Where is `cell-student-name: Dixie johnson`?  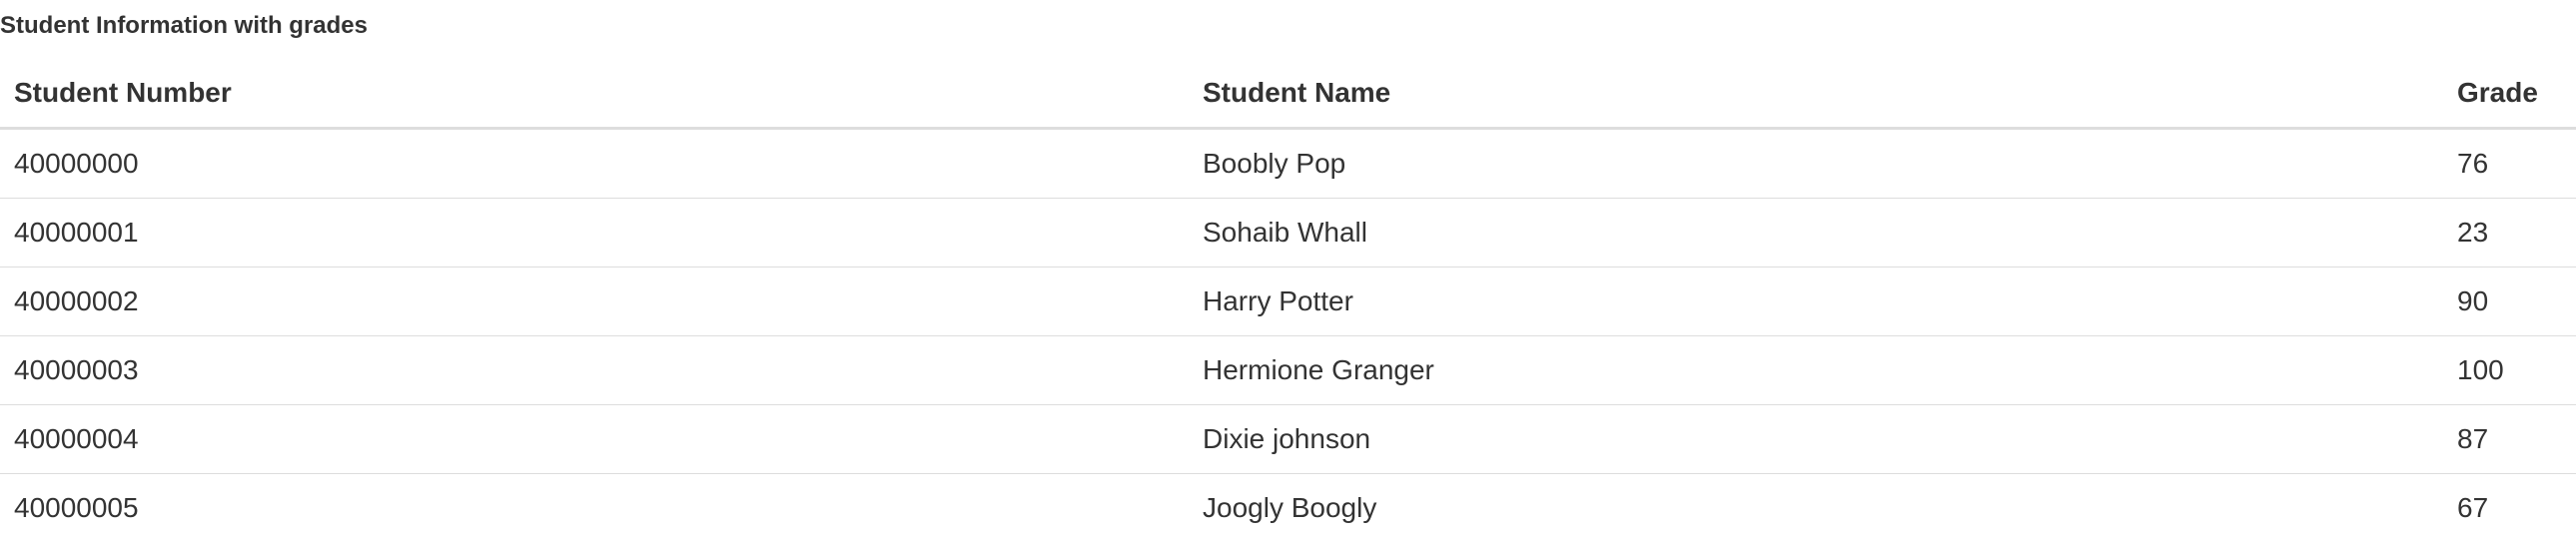 cell-student-name: Dixie johnson is located at coordinates (1816, 440).